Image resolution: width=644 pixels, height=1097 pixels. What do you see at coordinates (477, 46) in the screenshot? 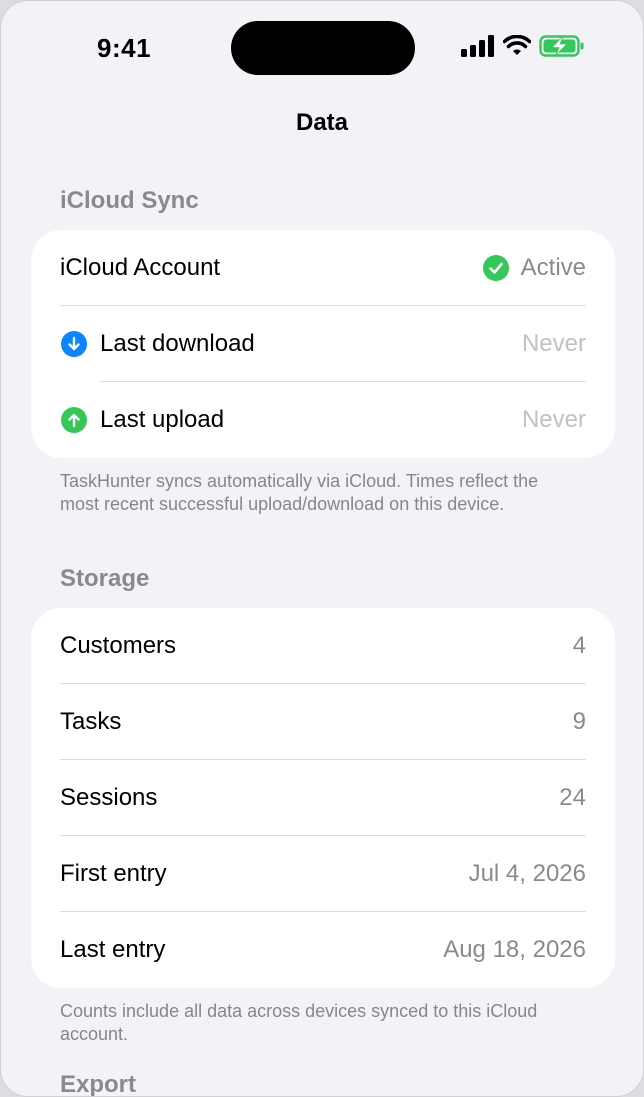
I see `cellular-signal-icon` at bounding box center [477, 46].